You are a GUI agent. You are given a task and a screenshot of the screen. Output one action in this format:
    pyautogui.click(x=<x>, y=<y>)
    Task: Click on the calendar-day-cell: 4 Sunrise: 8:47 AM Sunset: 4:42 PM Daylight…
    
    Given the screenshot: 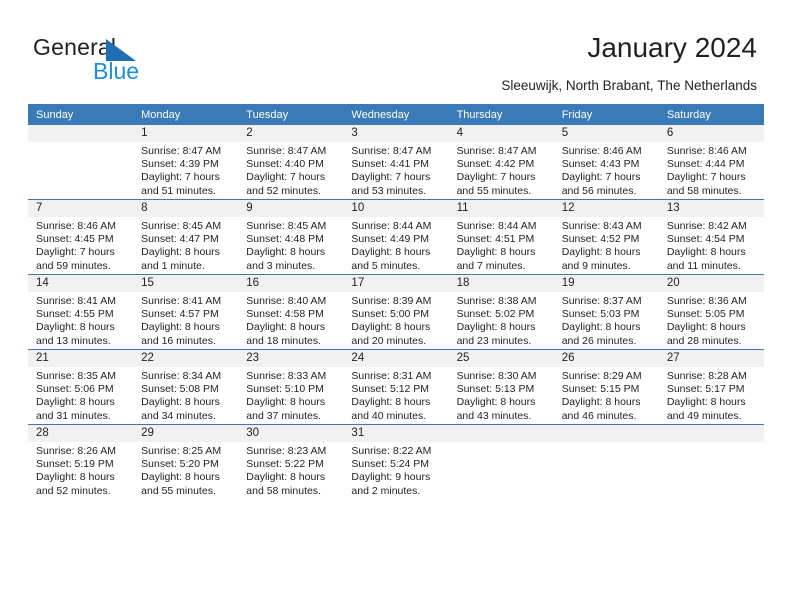 What is the action you would take?
    pyautogui.click(x=501, y=162)
    